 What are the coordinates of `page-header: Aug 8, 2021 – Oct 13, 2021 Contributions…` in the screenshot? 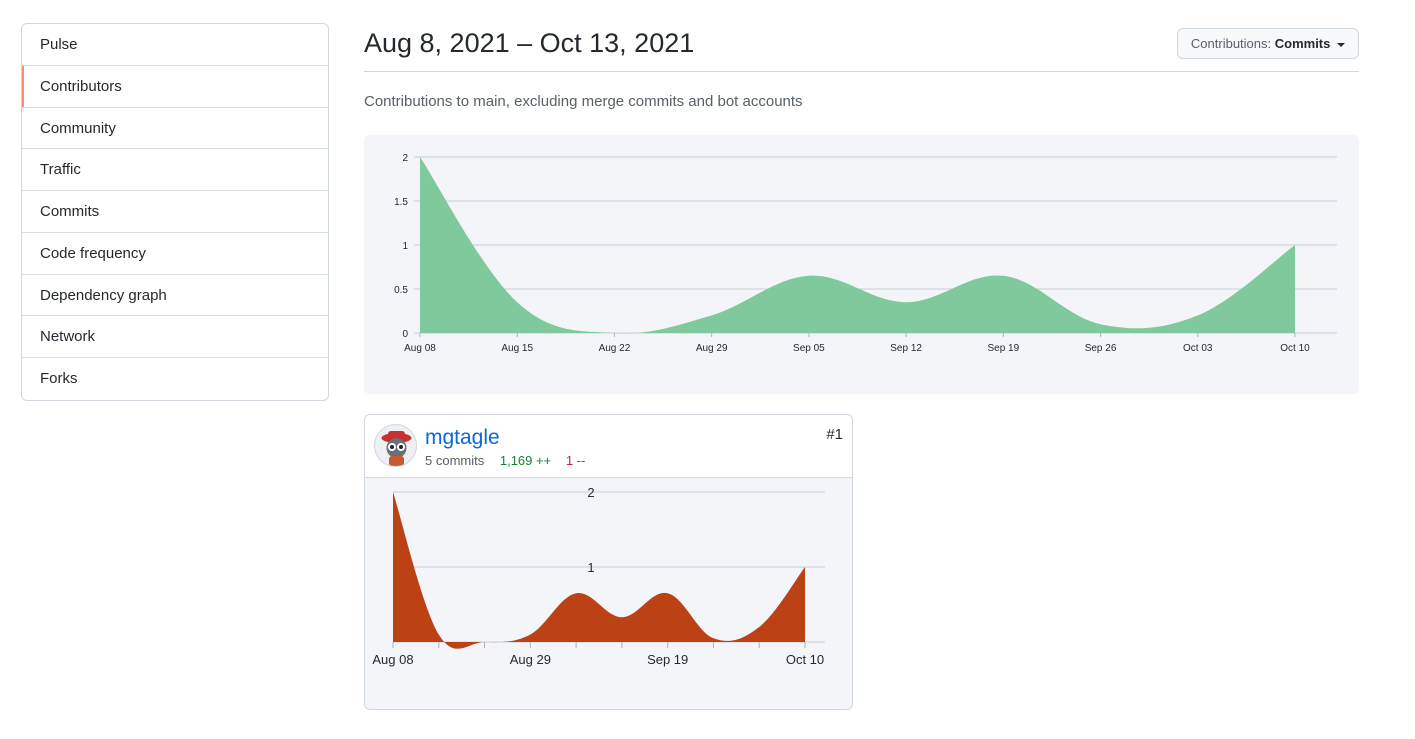 It's located at (861, 48).